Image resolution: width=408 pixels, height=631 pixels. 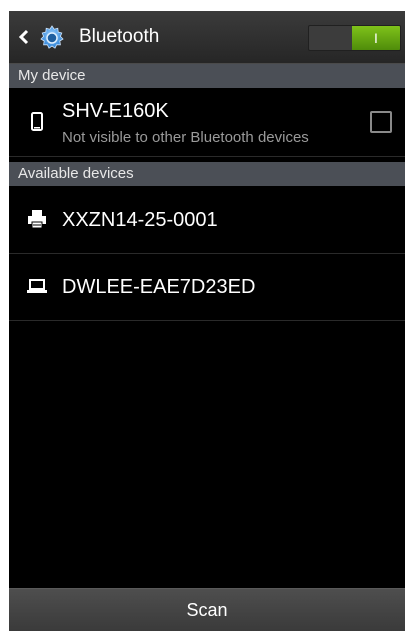 I want to click on my-device-visibility: Not visible to other Bluetooth devices, so click(x=185, y=137).